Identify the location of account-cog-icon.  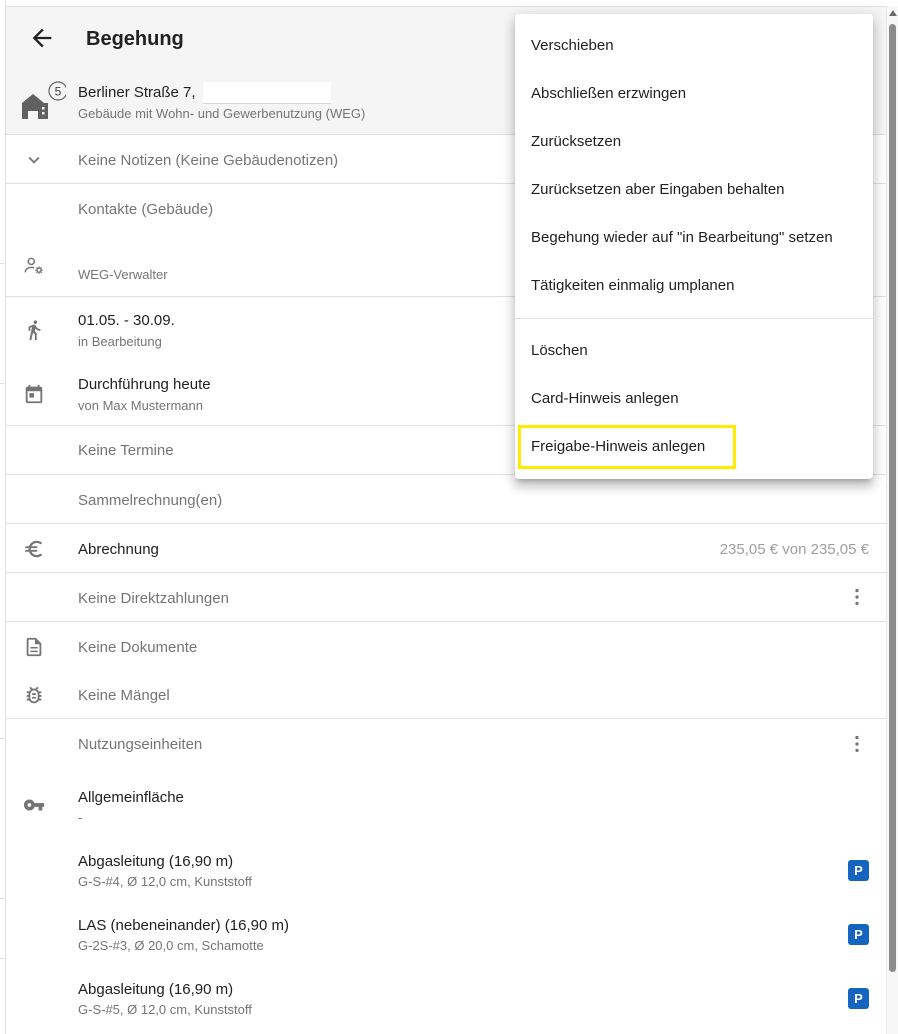
(34, 266).